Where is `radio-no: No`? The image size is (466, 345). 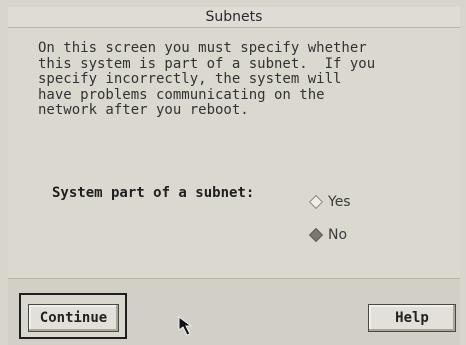
radio-no: No is located at coordinates (328, 235).